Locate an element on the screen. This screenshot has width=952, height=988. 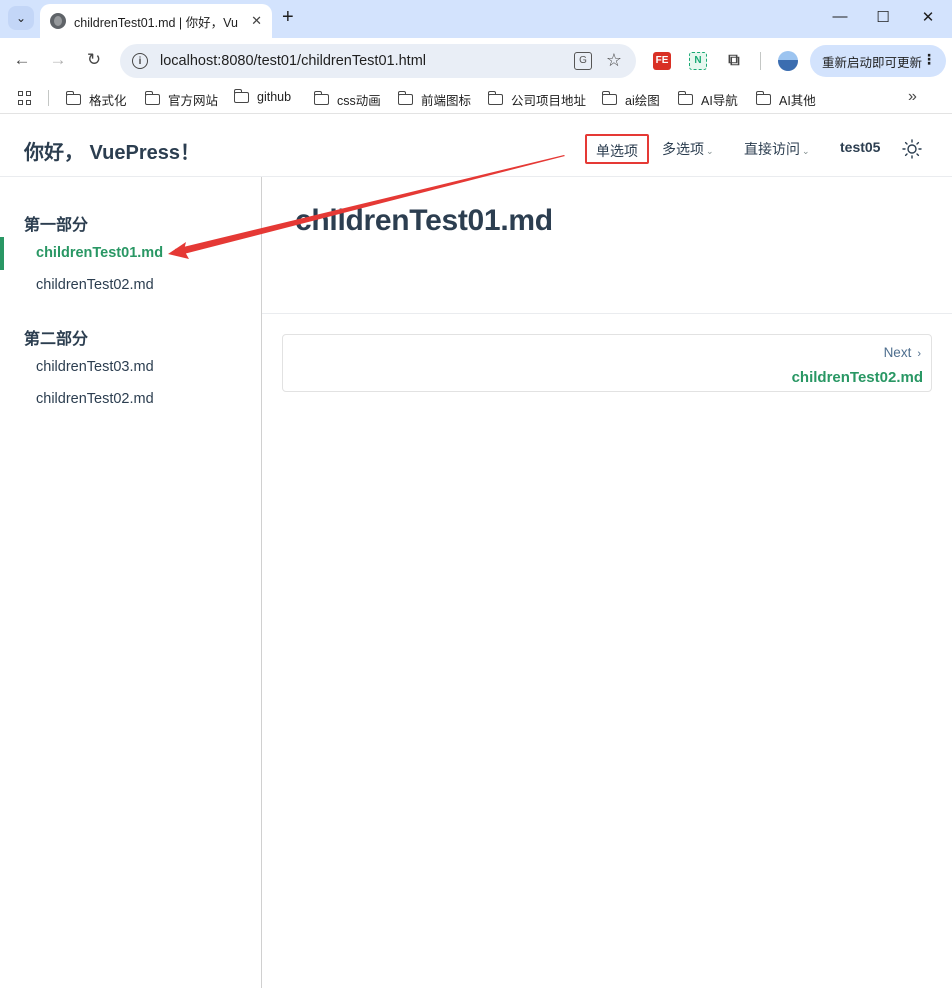
bookmark-item: 官方网站 is located at coordinates (181, 99).